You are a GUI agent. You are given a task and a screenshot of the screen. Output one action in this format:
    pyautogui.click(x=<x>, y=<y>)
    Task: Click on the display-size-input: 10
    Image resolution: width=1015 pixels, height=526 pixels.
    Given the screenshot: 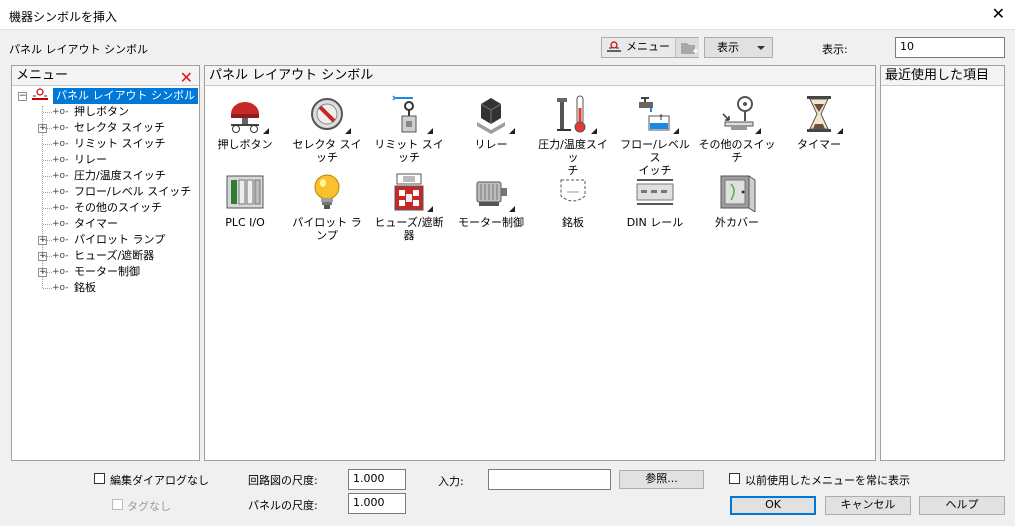 What is the action you would take?
    pyautogui.click(x=950, y=47)
    